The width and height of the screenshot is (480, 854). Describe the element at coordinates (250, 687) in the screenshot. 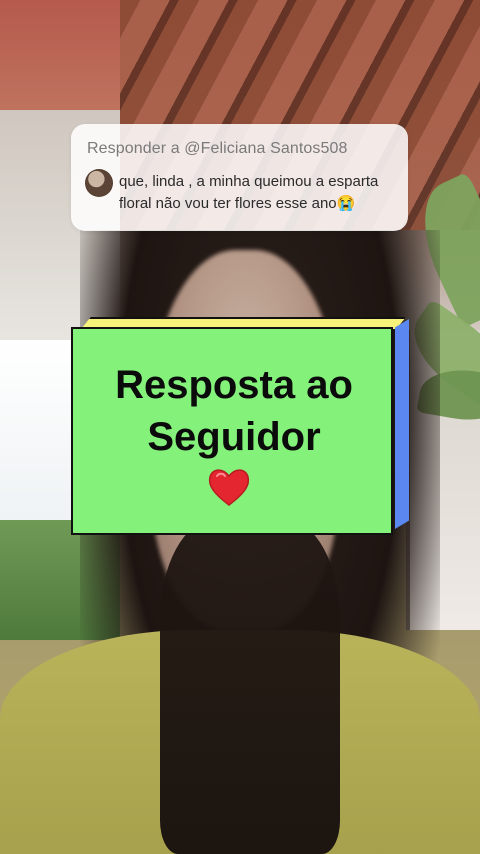

I see `person-hair-front` at that location.